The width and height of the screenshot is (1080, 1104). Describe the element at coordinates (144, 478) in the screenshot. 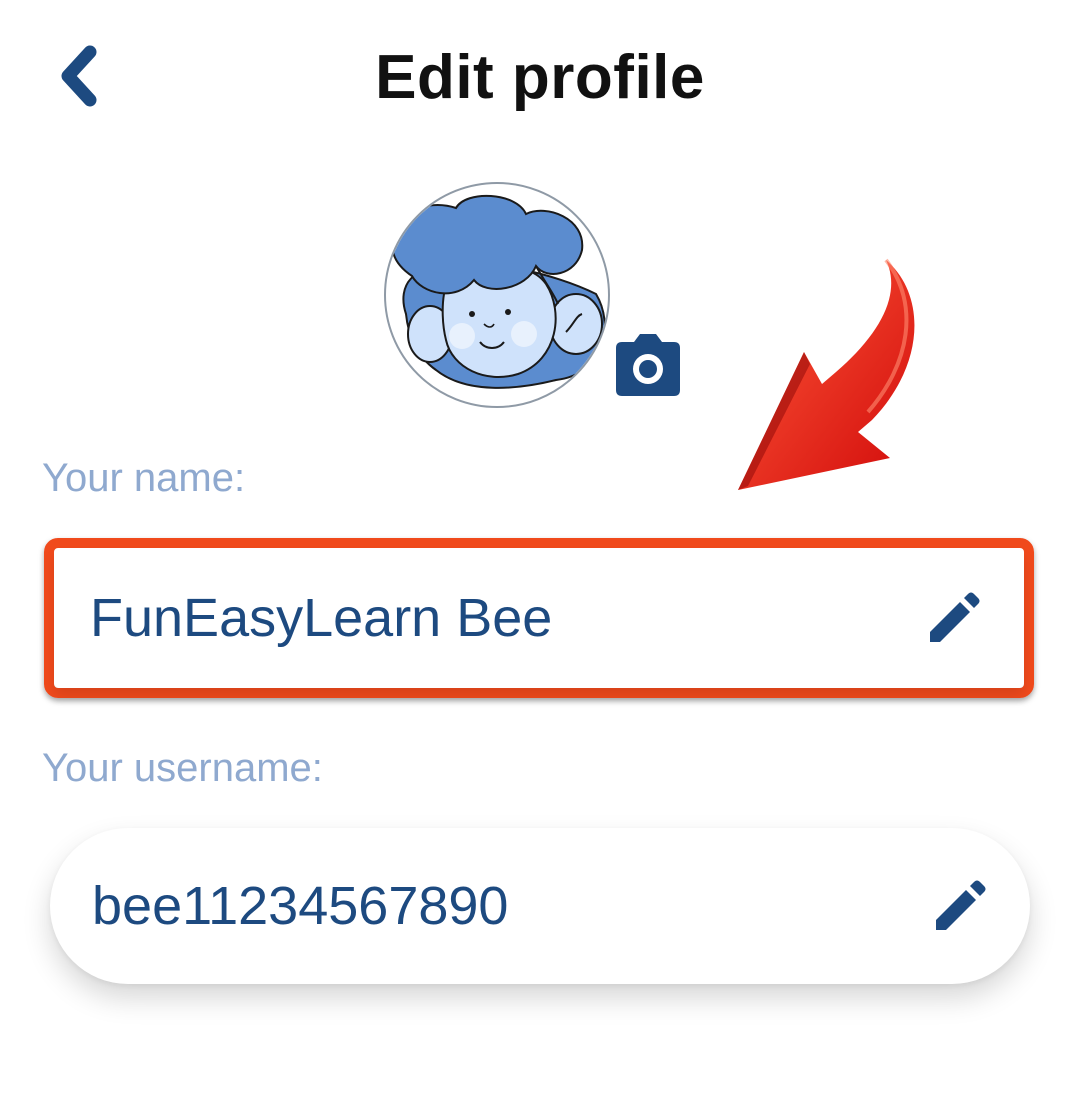

I see `name-label: Your name:` at that location.